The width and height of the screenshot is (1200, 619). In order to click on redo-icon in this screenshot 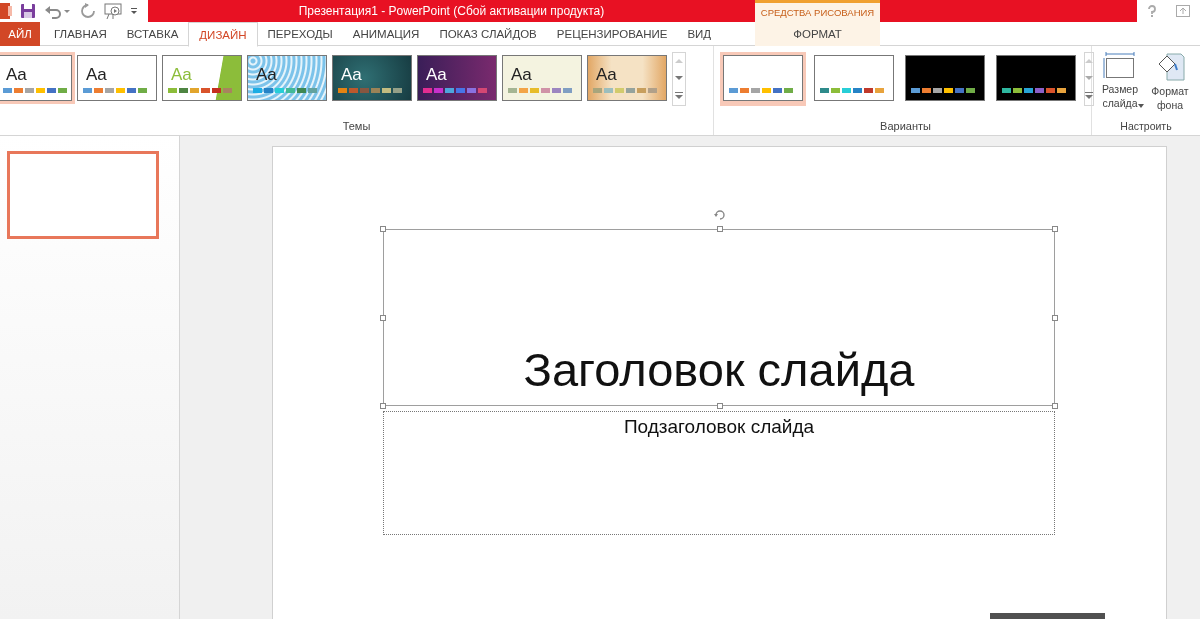, I will do `click(88, 11)`.